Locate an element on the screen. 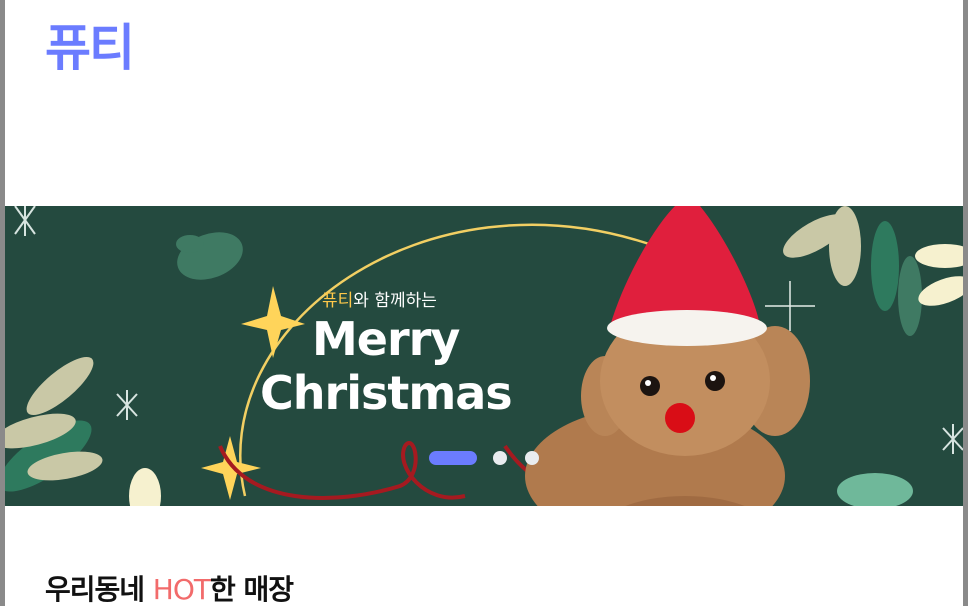 This screenshot has height=606, width=968. section-title-suffix: 한 매장 is located at coordinates (252, 589).